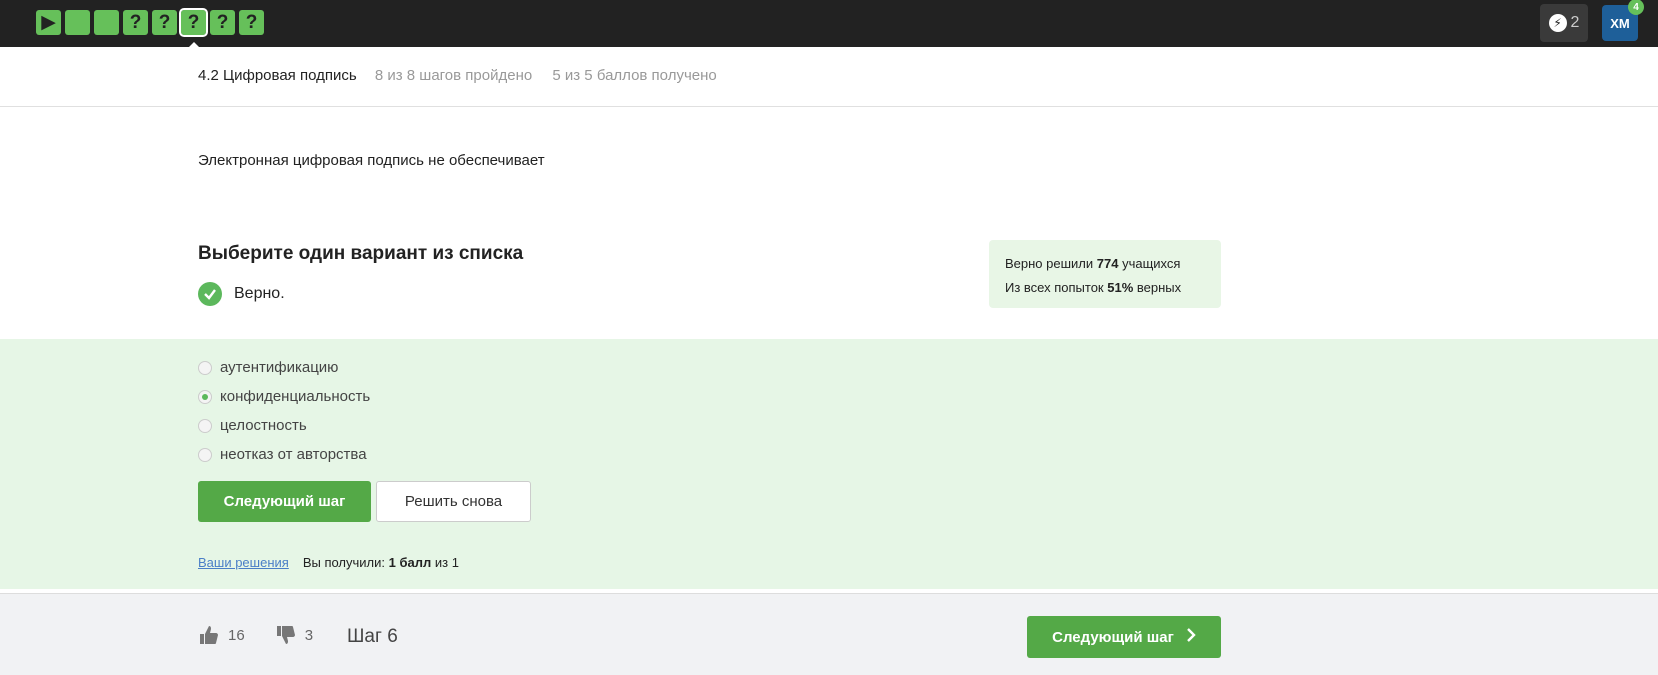  Describe the element at coordinates (279, 367) in the screenshot. I see `option-label: аутентификацию` at that location.